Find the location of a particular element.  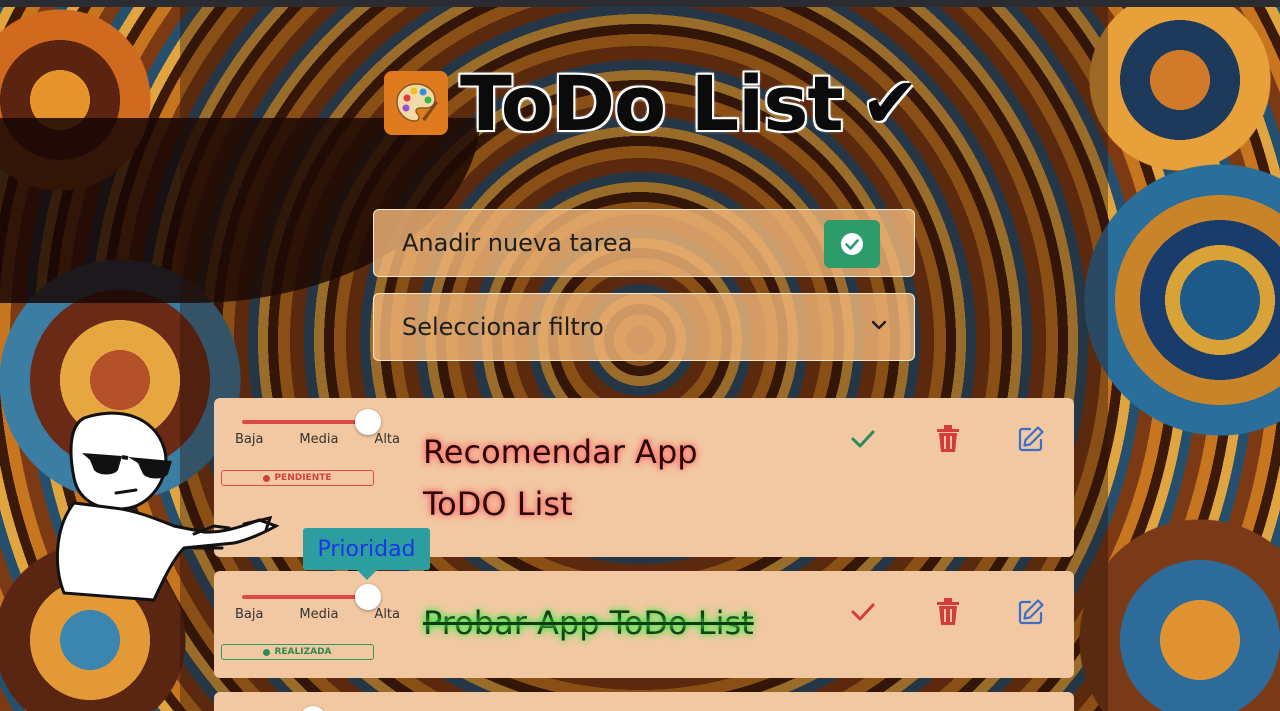

task-text: Probar App ToDo List is located at coordinates (588, 623).